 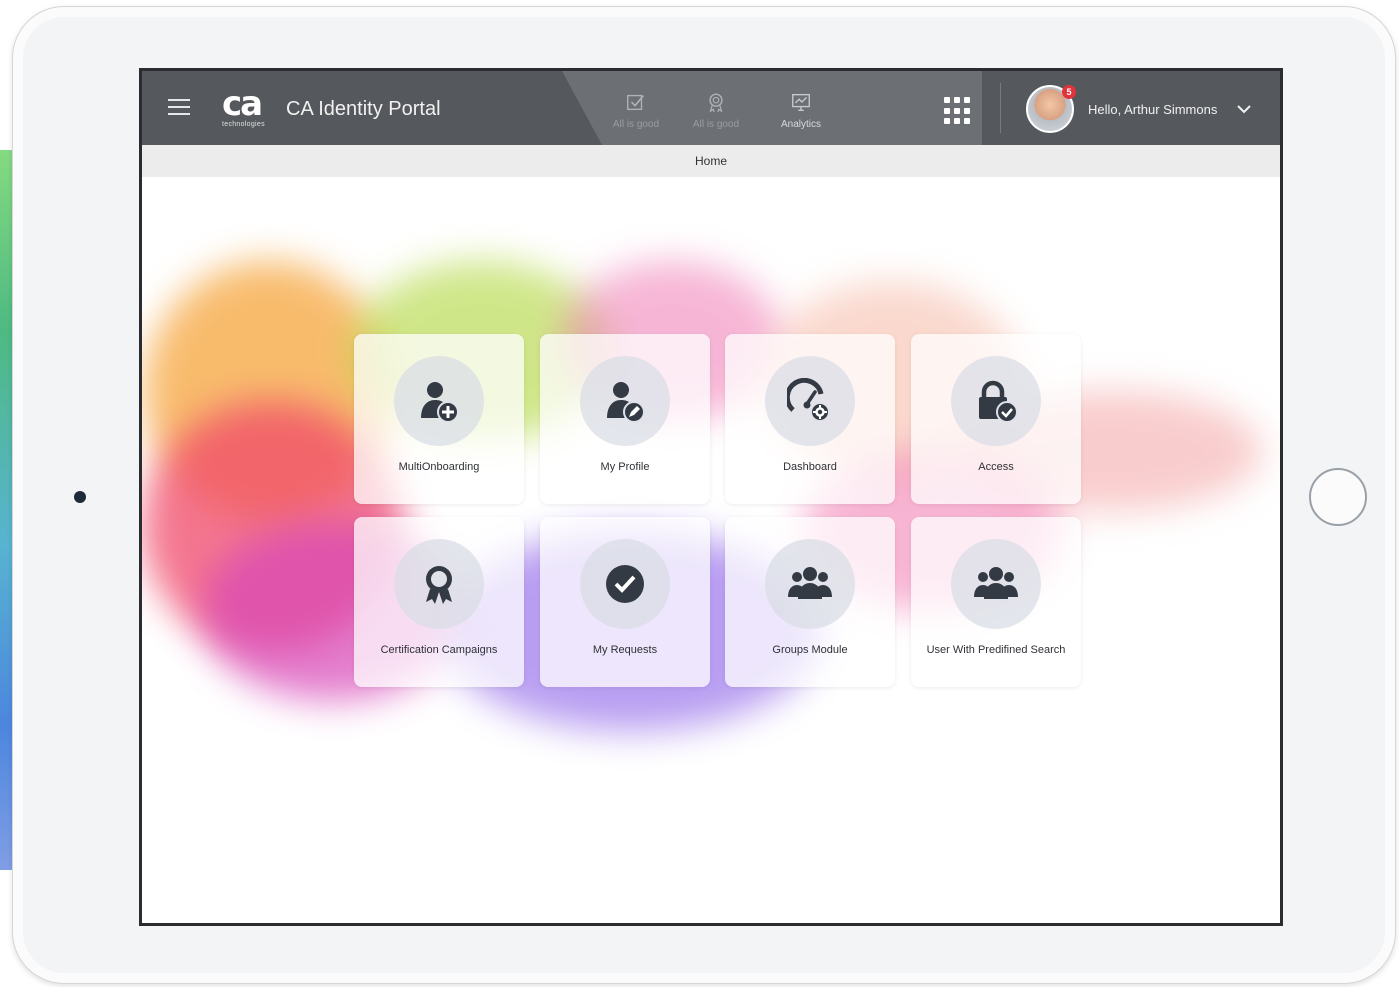 What do you see at coordinates (810, 467) in the screenshot?
I see `tile-label: Dashboard` at bounding box center [810, 467].